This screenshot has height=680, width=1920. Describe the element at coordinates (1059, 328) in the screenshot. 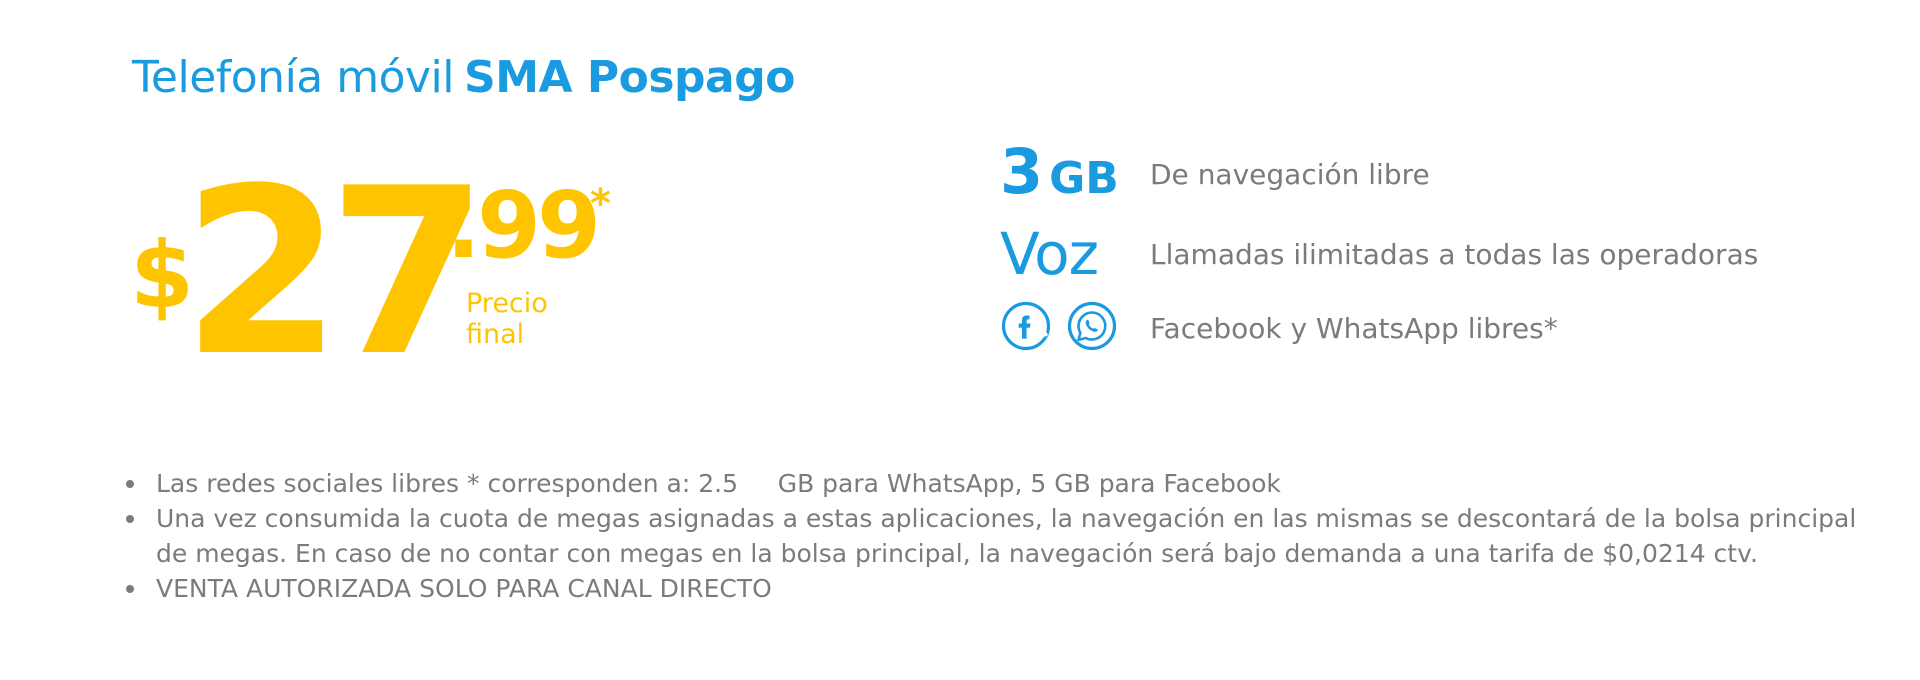

I see `social-icons` at that location.